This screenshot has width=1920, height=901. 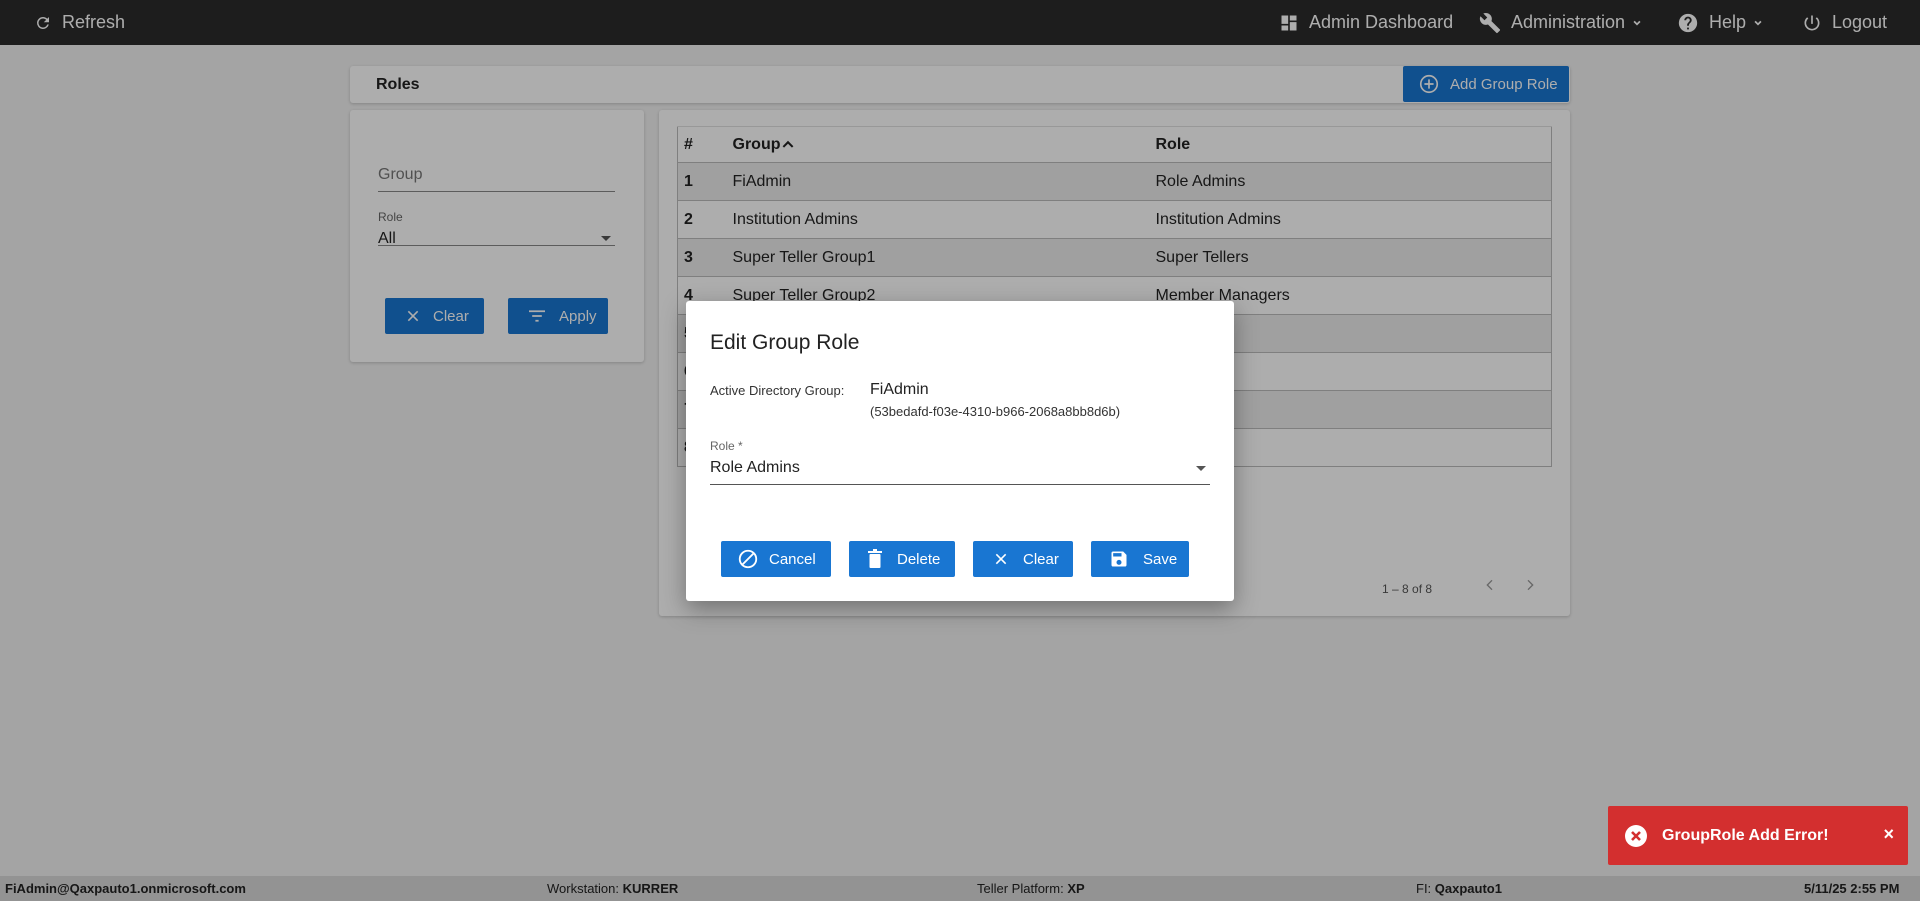 I want to click on active-directory-group-id: (53bedafd-f03e-4310-b966-2068a8bb8d6b), so click(x=995, y=411).